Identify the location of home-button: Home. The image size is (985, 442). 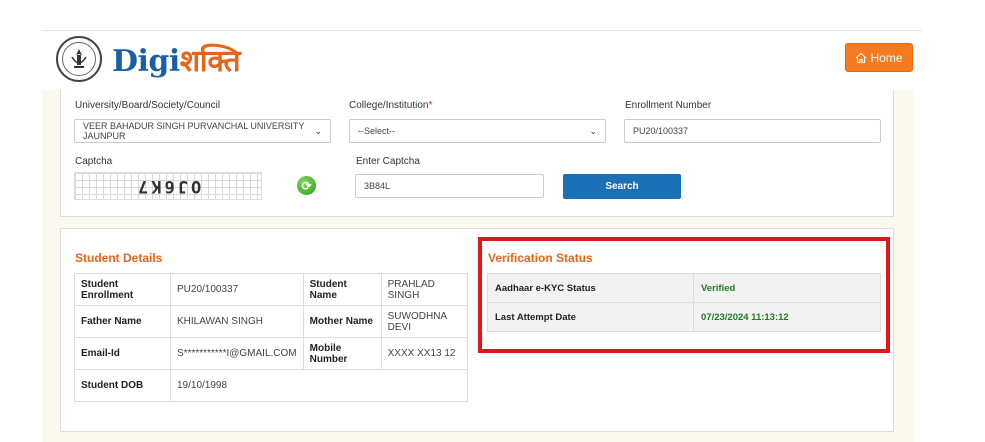
(879, 57).